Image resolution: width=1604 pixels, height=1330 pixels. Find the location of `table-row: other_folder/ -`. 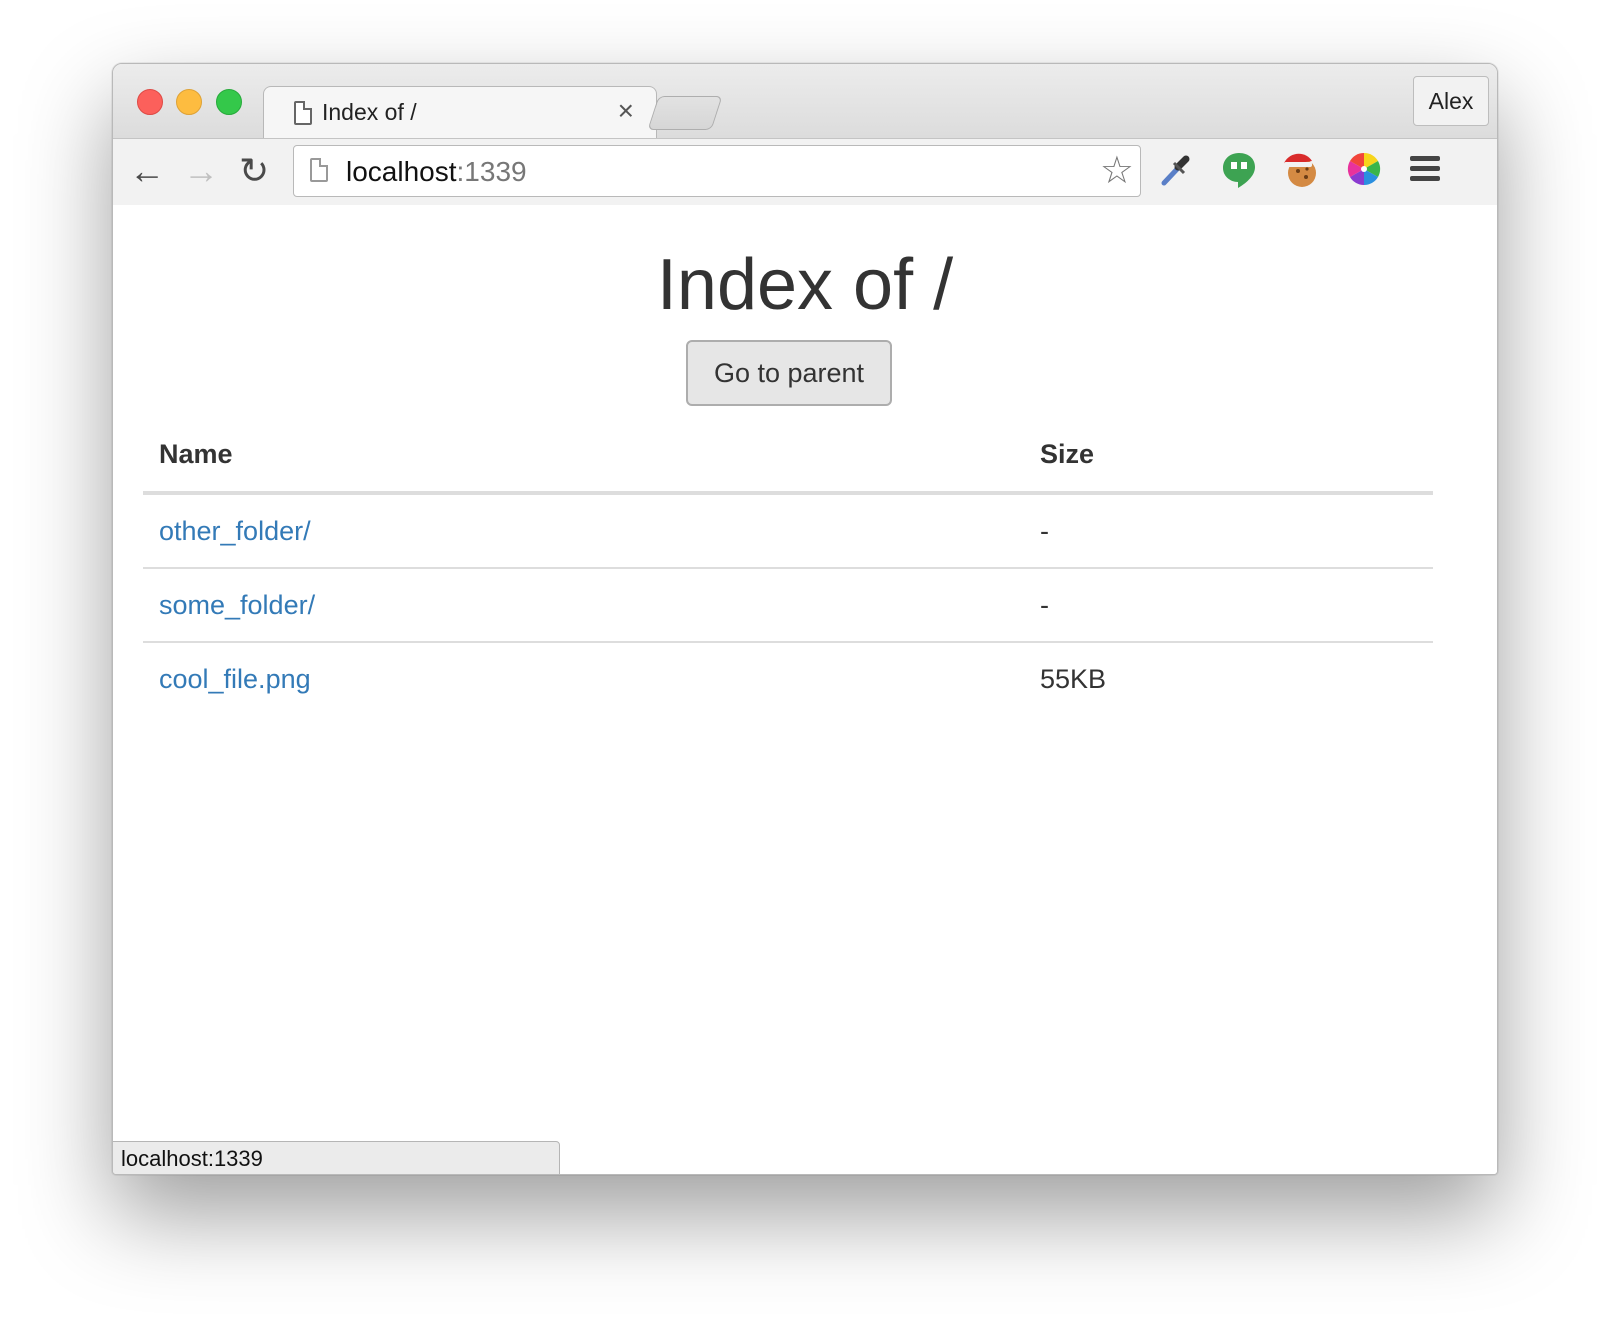

table-row: other_folder/ - is located at coordinates (788, 530).